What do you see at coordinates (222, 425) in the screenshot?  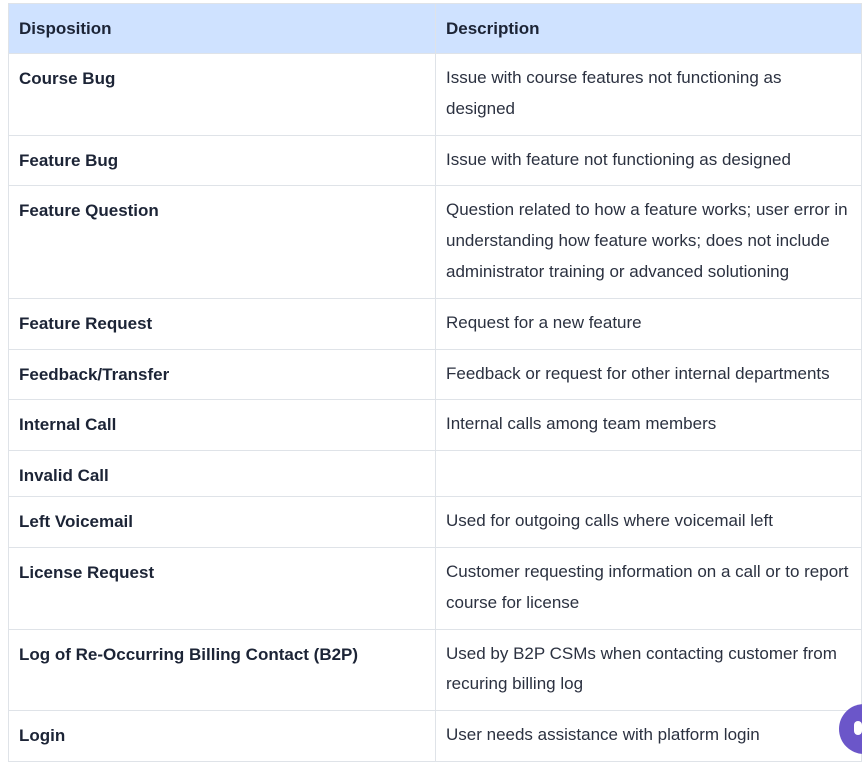 I see `disposition-cell: Internal Call` at bounding box center [222, 425].